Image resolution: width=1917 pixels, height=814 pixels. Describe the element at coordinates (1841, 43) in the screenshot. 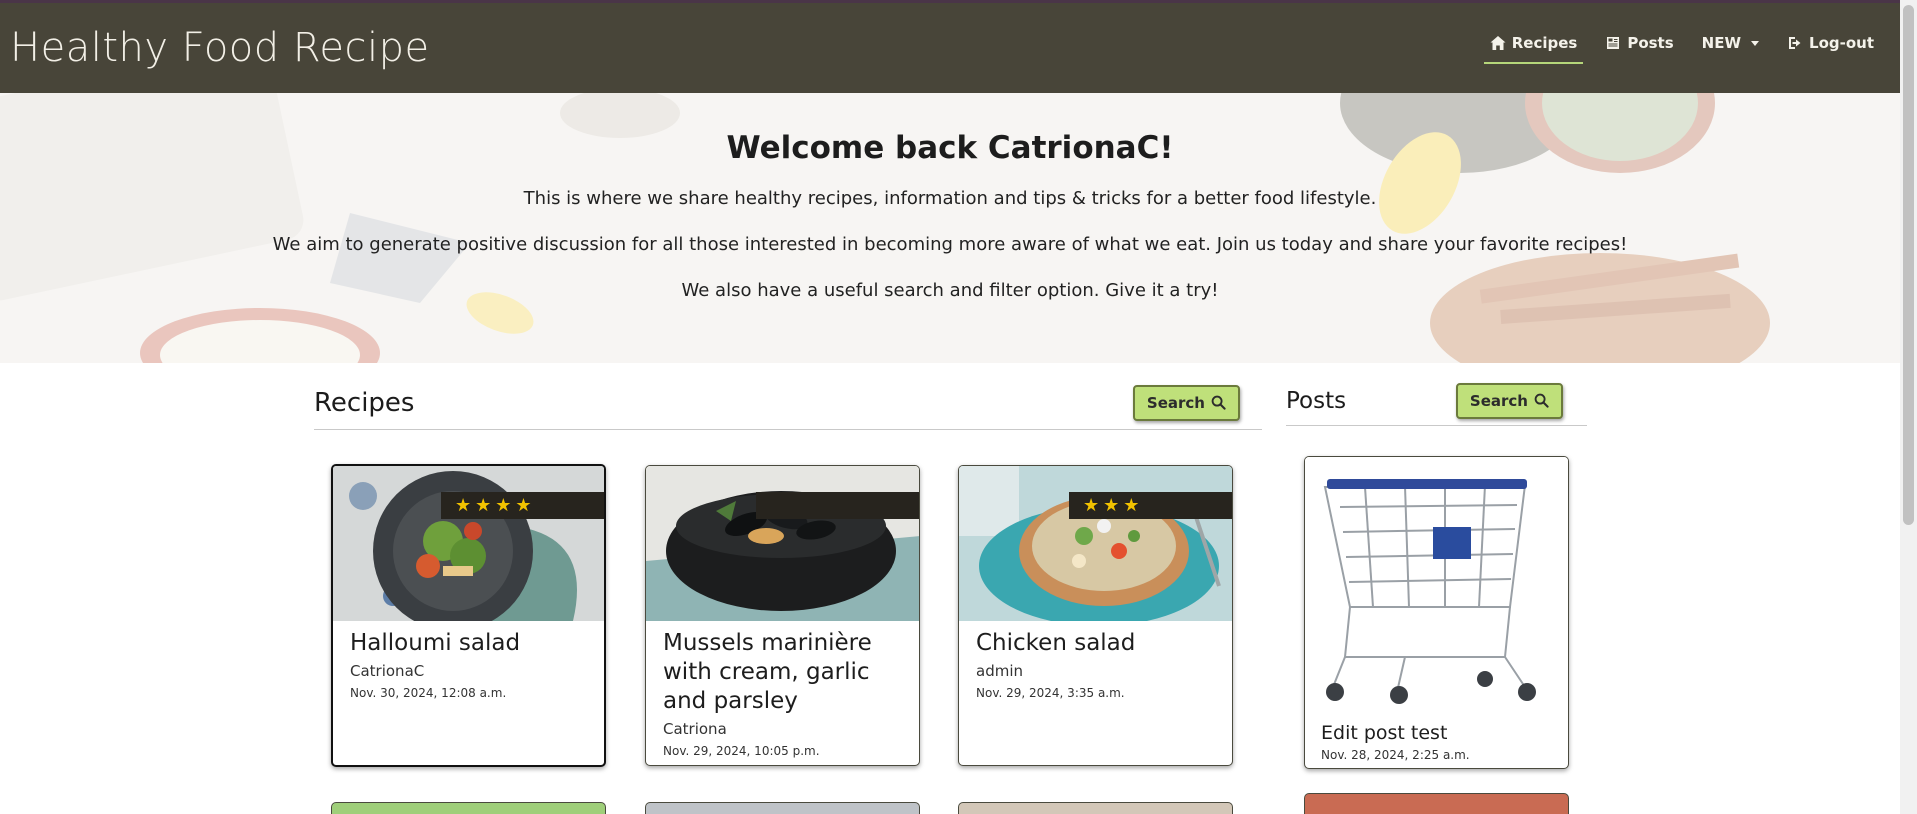

I see `nav-item-label: Log-out` at that location.